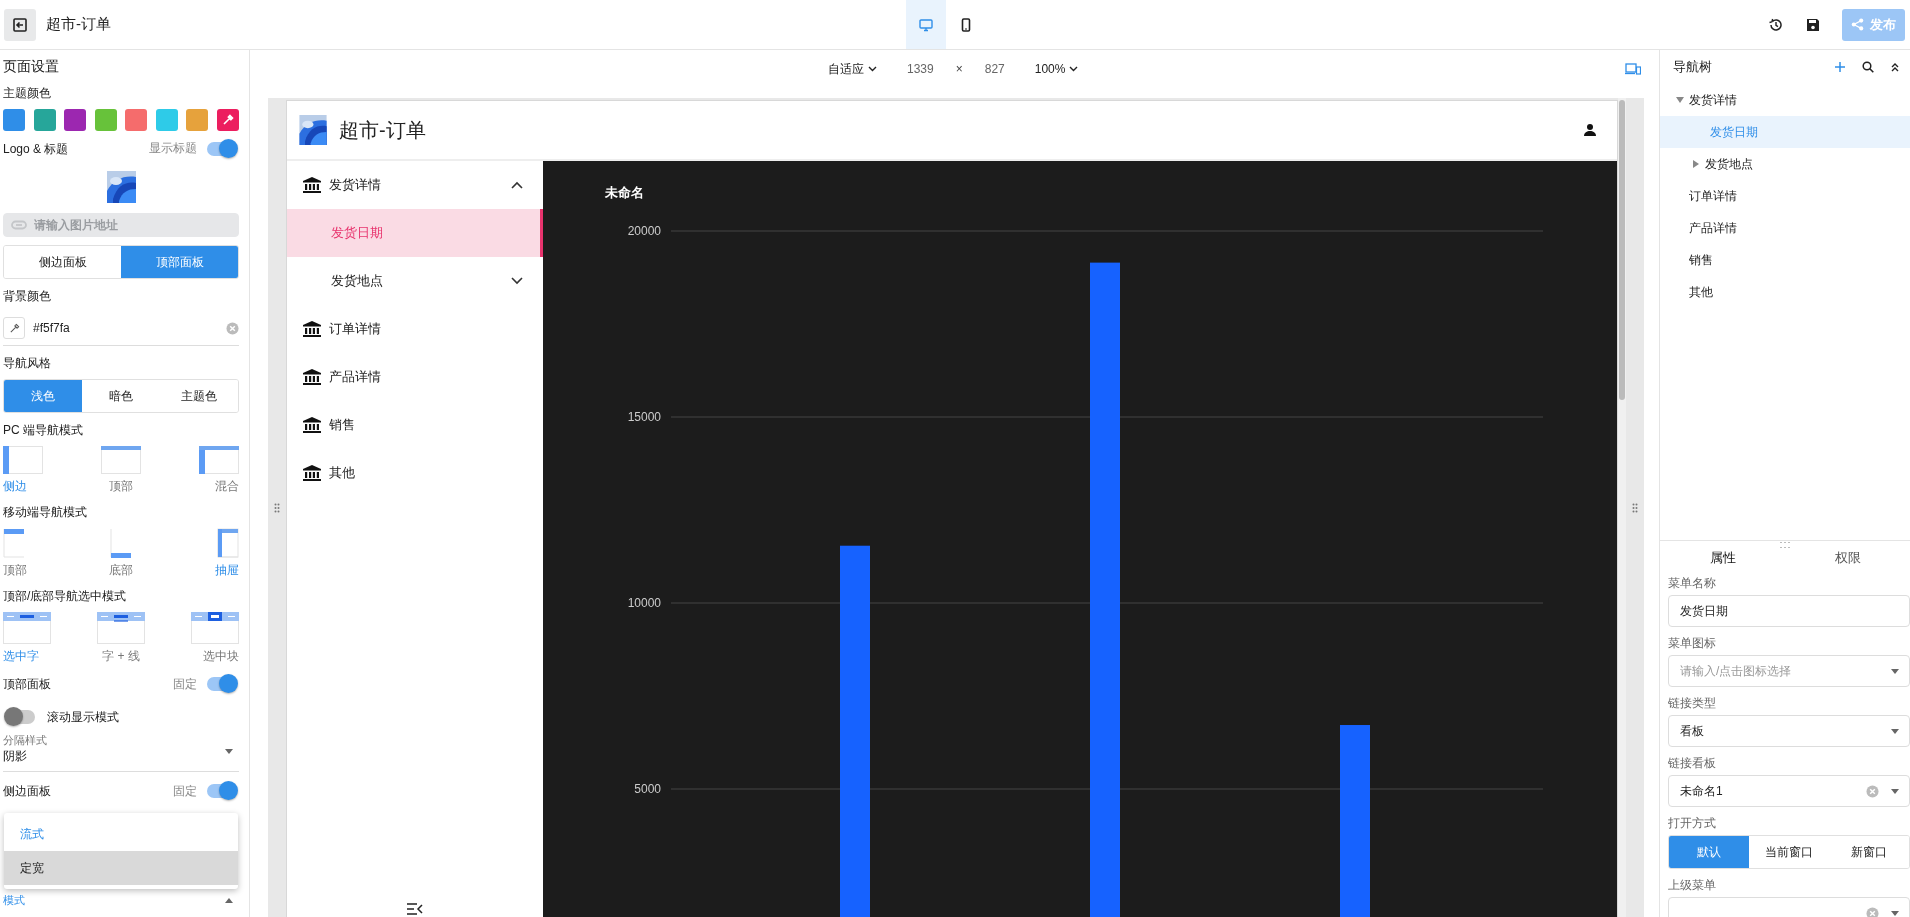  What do you see at coordinates (1789, 611) in the screenshot?
I see `text-field: 发货日期` at bounding box center [1789, 611].